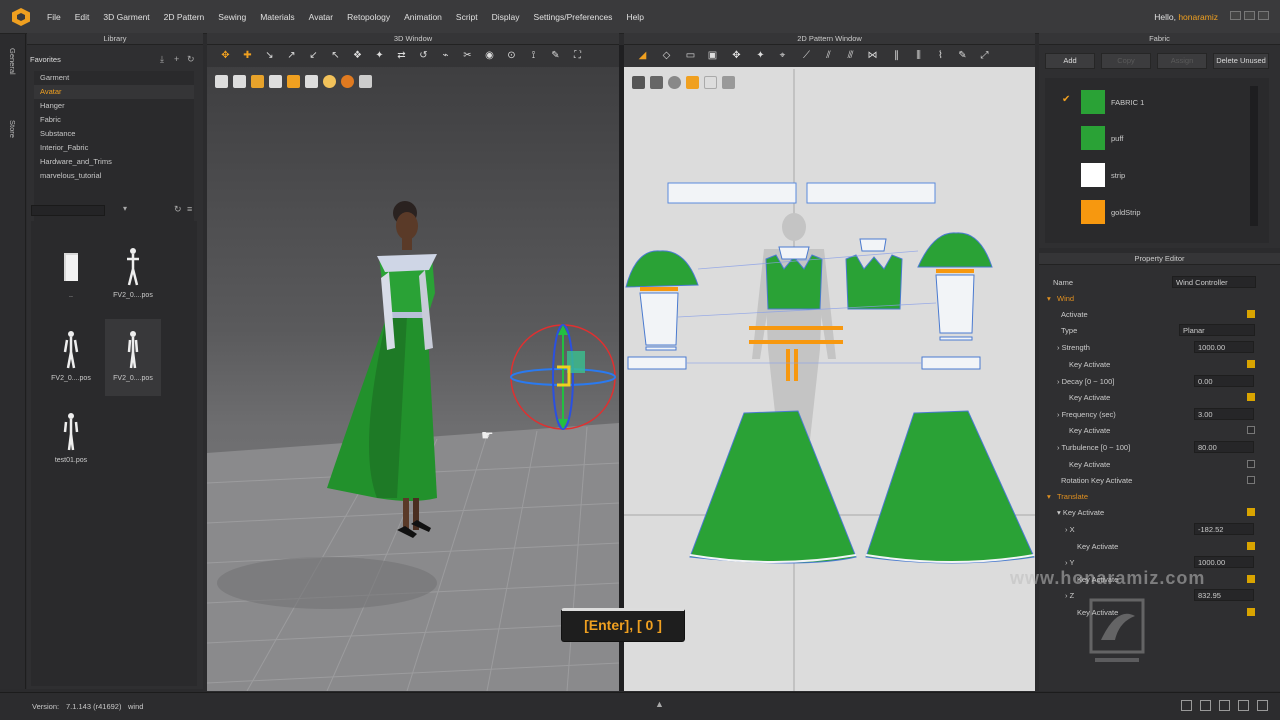  What do you see at coordinates (506, 17) in the screenshot?
I see `menu-display: Display` at bounding box center [506, 17].